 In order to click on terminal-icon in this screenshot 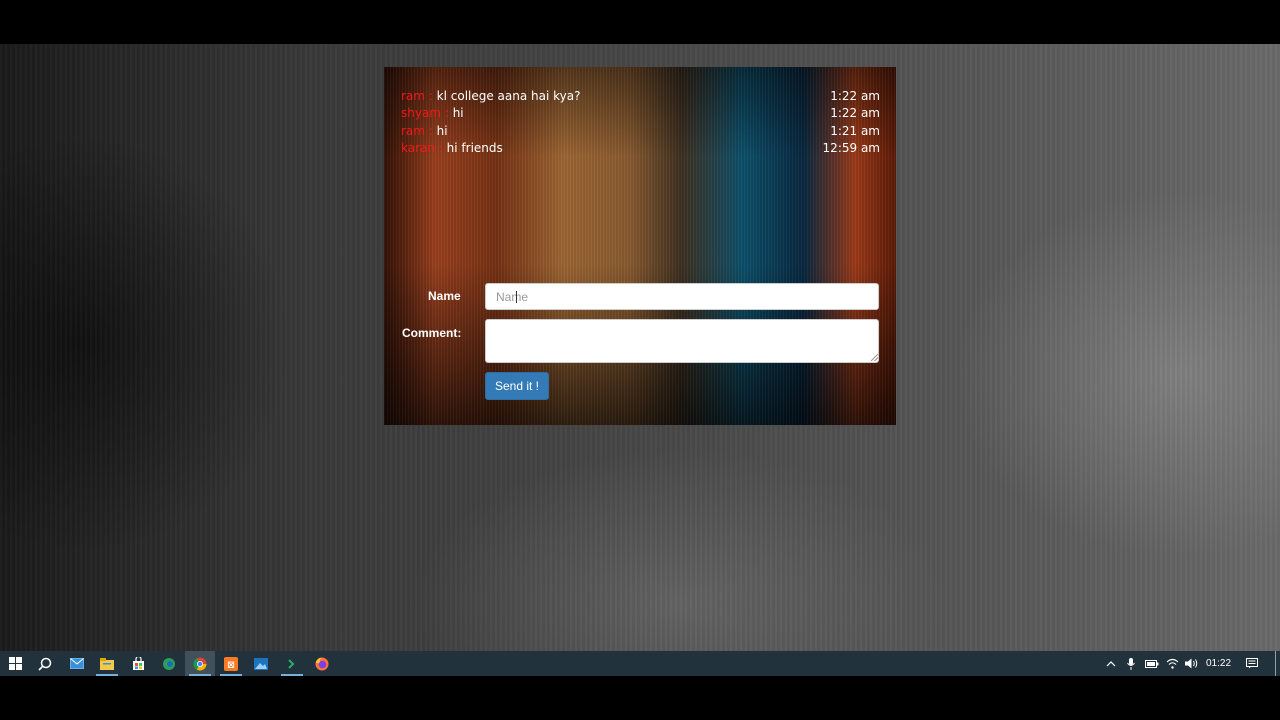, I will do `click(292, 663)`.